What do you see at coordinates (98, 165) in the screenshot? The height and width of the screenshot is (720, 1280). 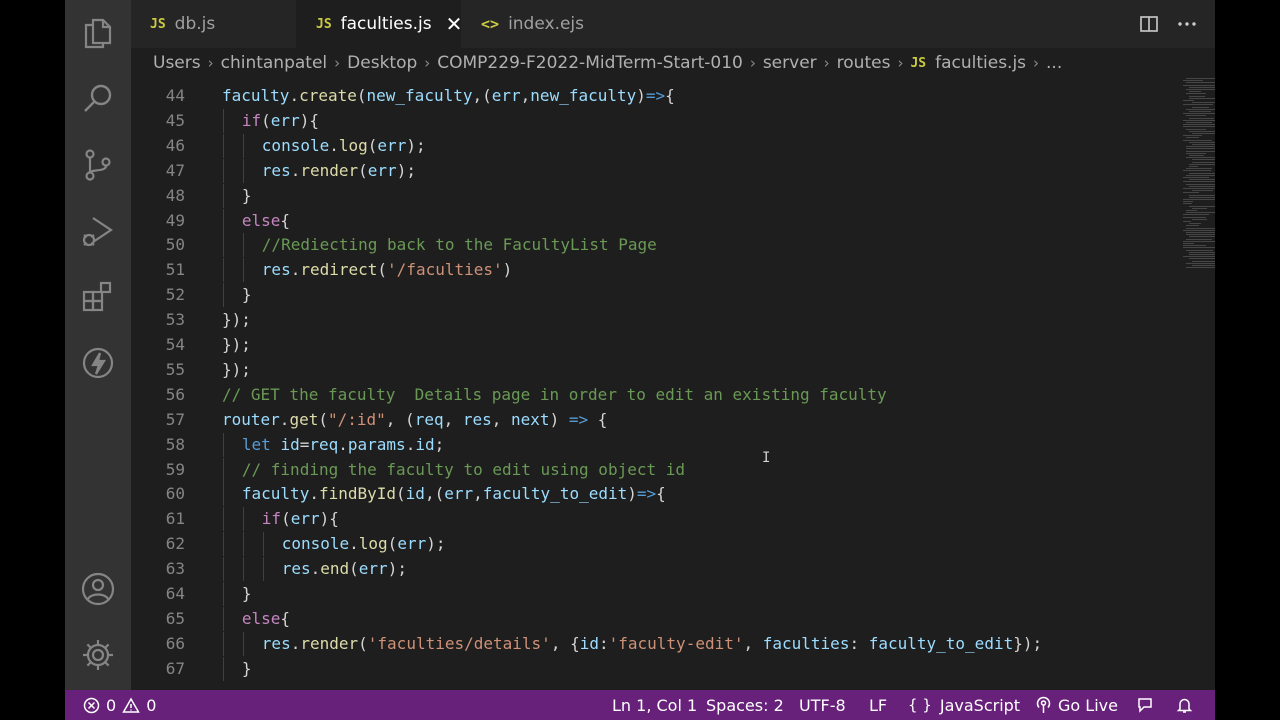 I see `source-control-icon` at bounding box center [98, 165].